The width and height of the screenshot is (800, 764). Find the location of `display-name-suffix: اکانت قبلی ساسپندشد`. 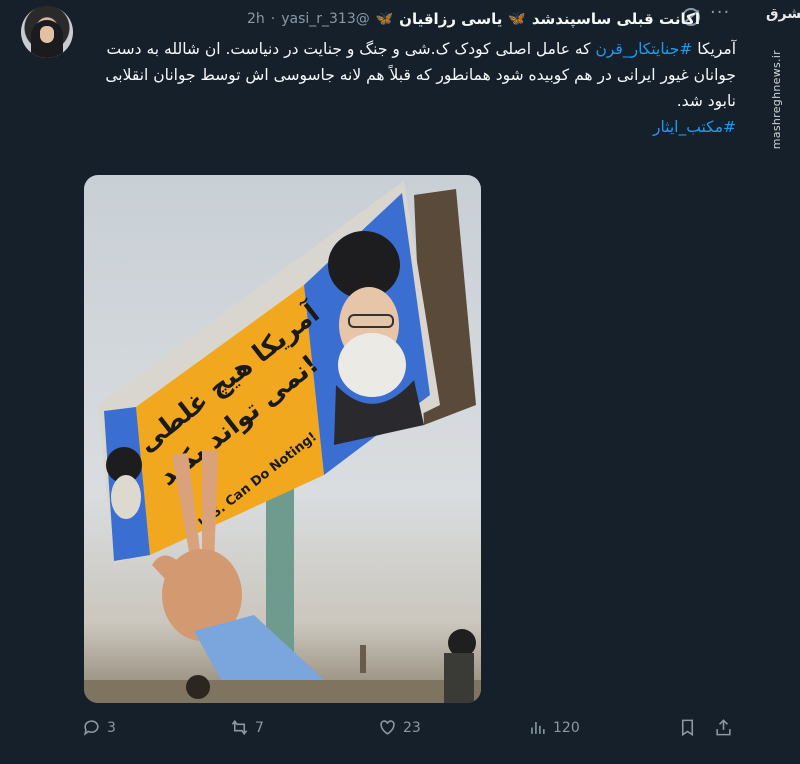

display-name-suffix: اکانت قبلی ساسپندشد is located at coordinates (616, 19).